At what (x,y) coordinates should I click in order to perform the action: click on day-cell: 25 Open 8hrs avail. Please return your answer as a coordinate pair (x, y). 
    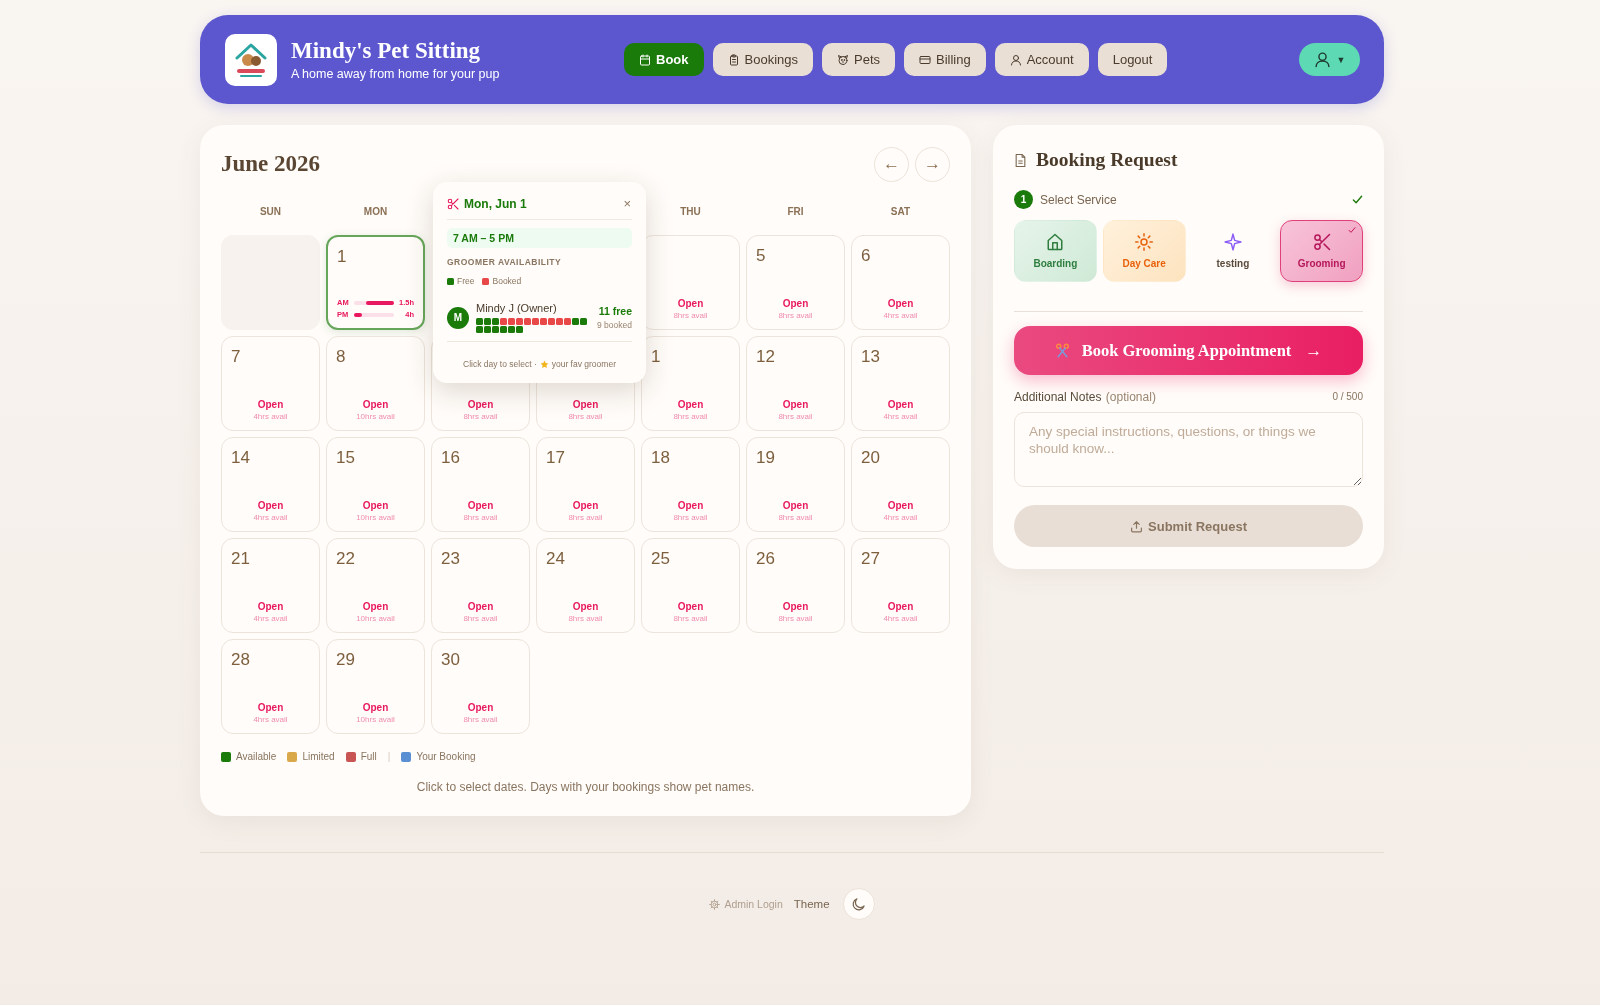
    Looking at the image, I should click on (690, 585).